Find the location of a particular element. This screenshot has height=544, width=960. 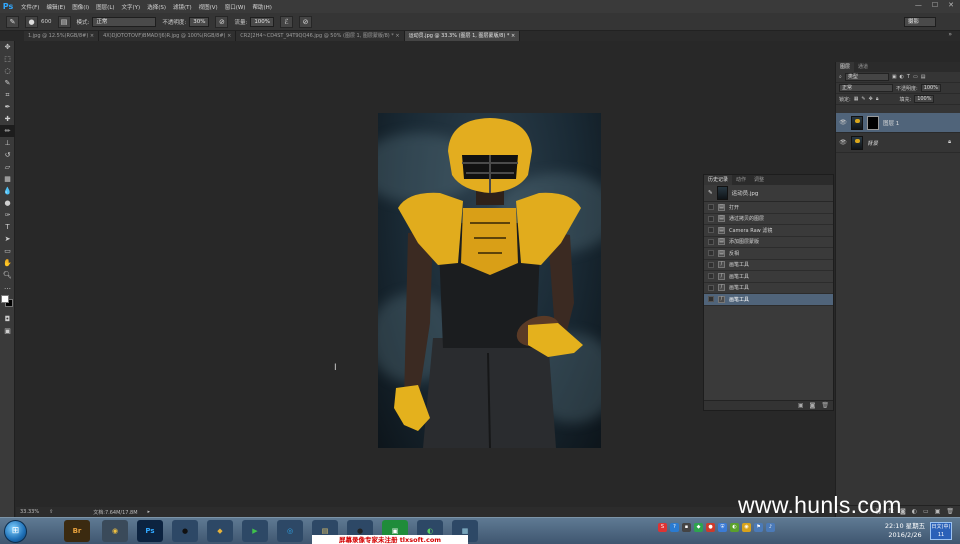

lock-move-icon: ✥ is located at coordinates (871, 99).